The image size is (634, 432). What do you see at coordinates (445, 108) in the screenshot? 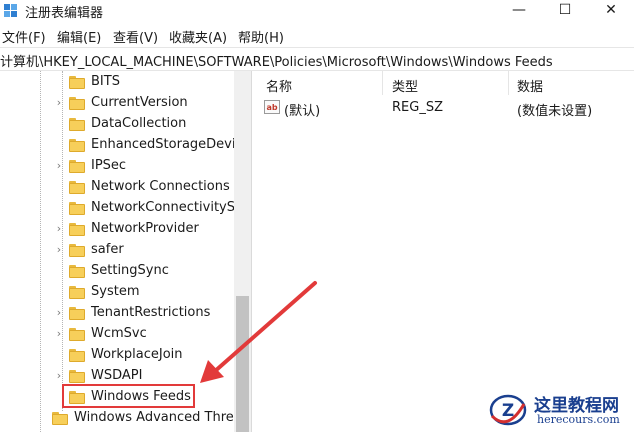
I see `value-row: ab (默认) REG_SZ (数值未设置)` at bounding box center [445, 108].